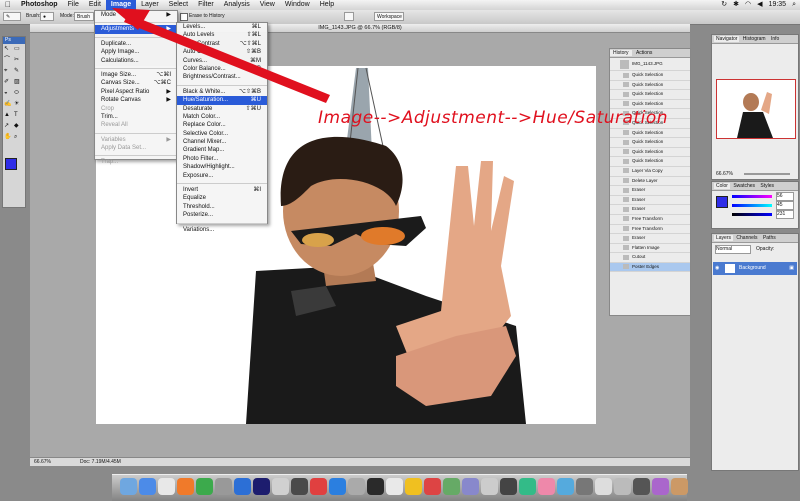 This screenshot has width=800, height=501. I want to click on color-fg-swatch, so click(722, 202).